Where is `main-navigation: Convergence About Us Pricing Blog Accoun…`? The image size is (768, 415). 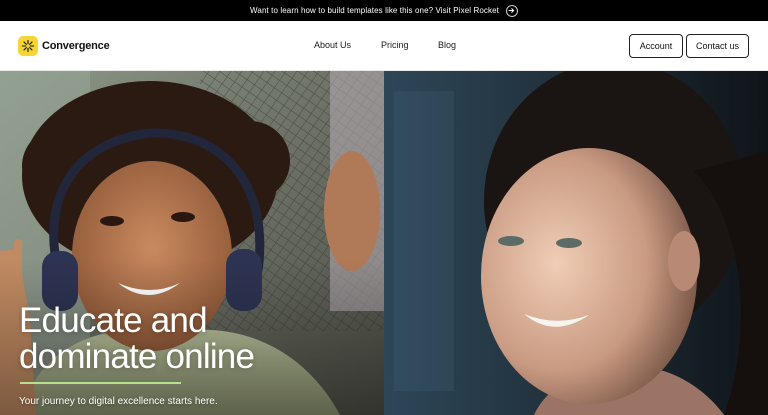 main-navigation: Convergence About Us Pricing Blog Accoun… is located at coordinates (384, 46).